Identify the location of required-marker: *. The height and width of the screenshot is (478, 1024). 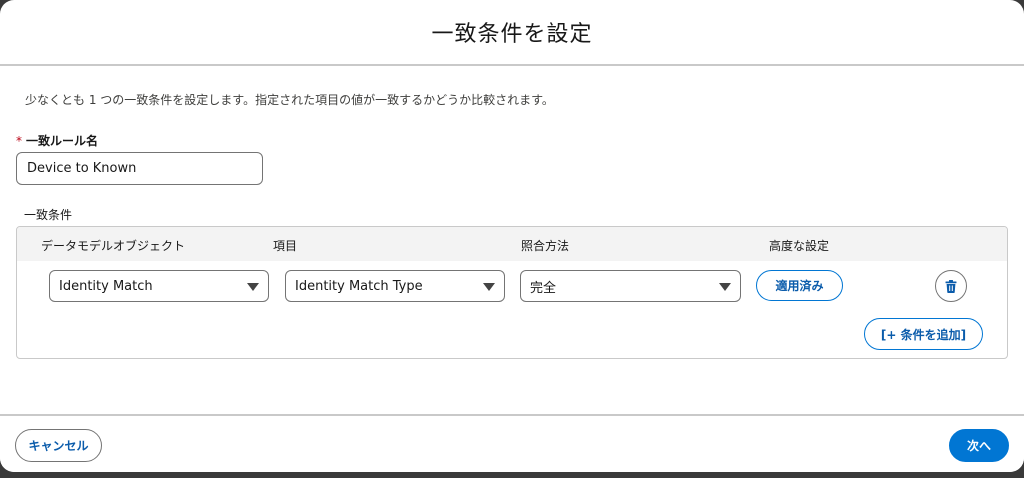
(19, 141).